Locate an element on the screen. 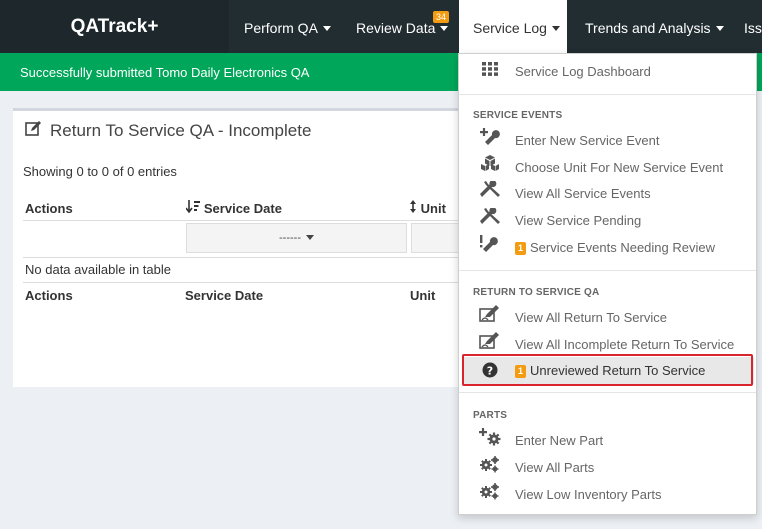 The width and height of the screenshot is (762, 529). menu-view-all-parts: View All Parts is located at coordinates (607, 468).